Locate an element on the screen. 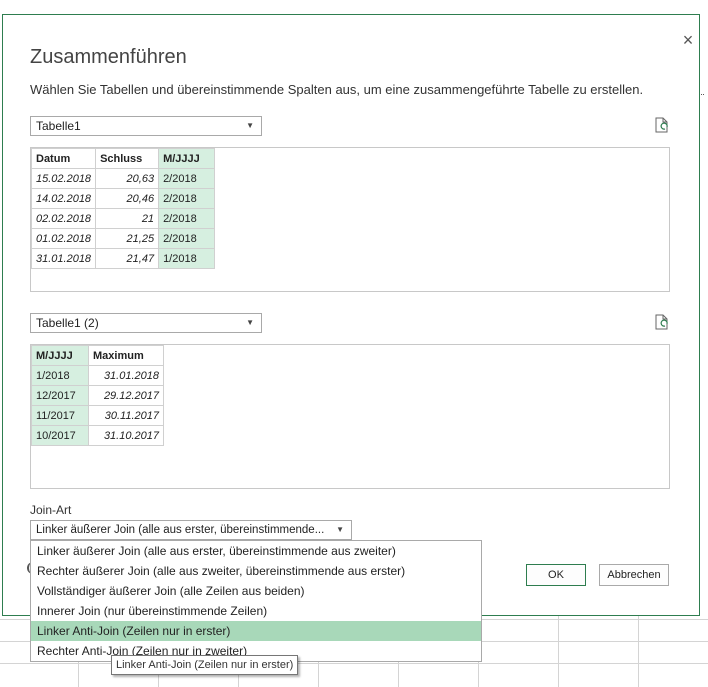 The image size is (708, 687). table-cell: 29.12.2017 is located at coordinates (126, 395).